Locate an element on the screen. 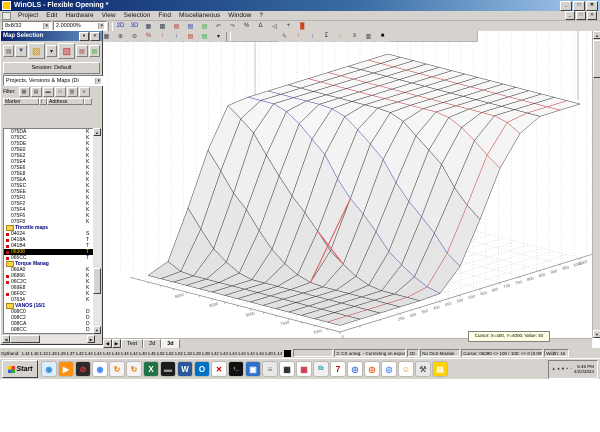  taskbar-icon-opera: ◎ is located at coordinates (355, 369).